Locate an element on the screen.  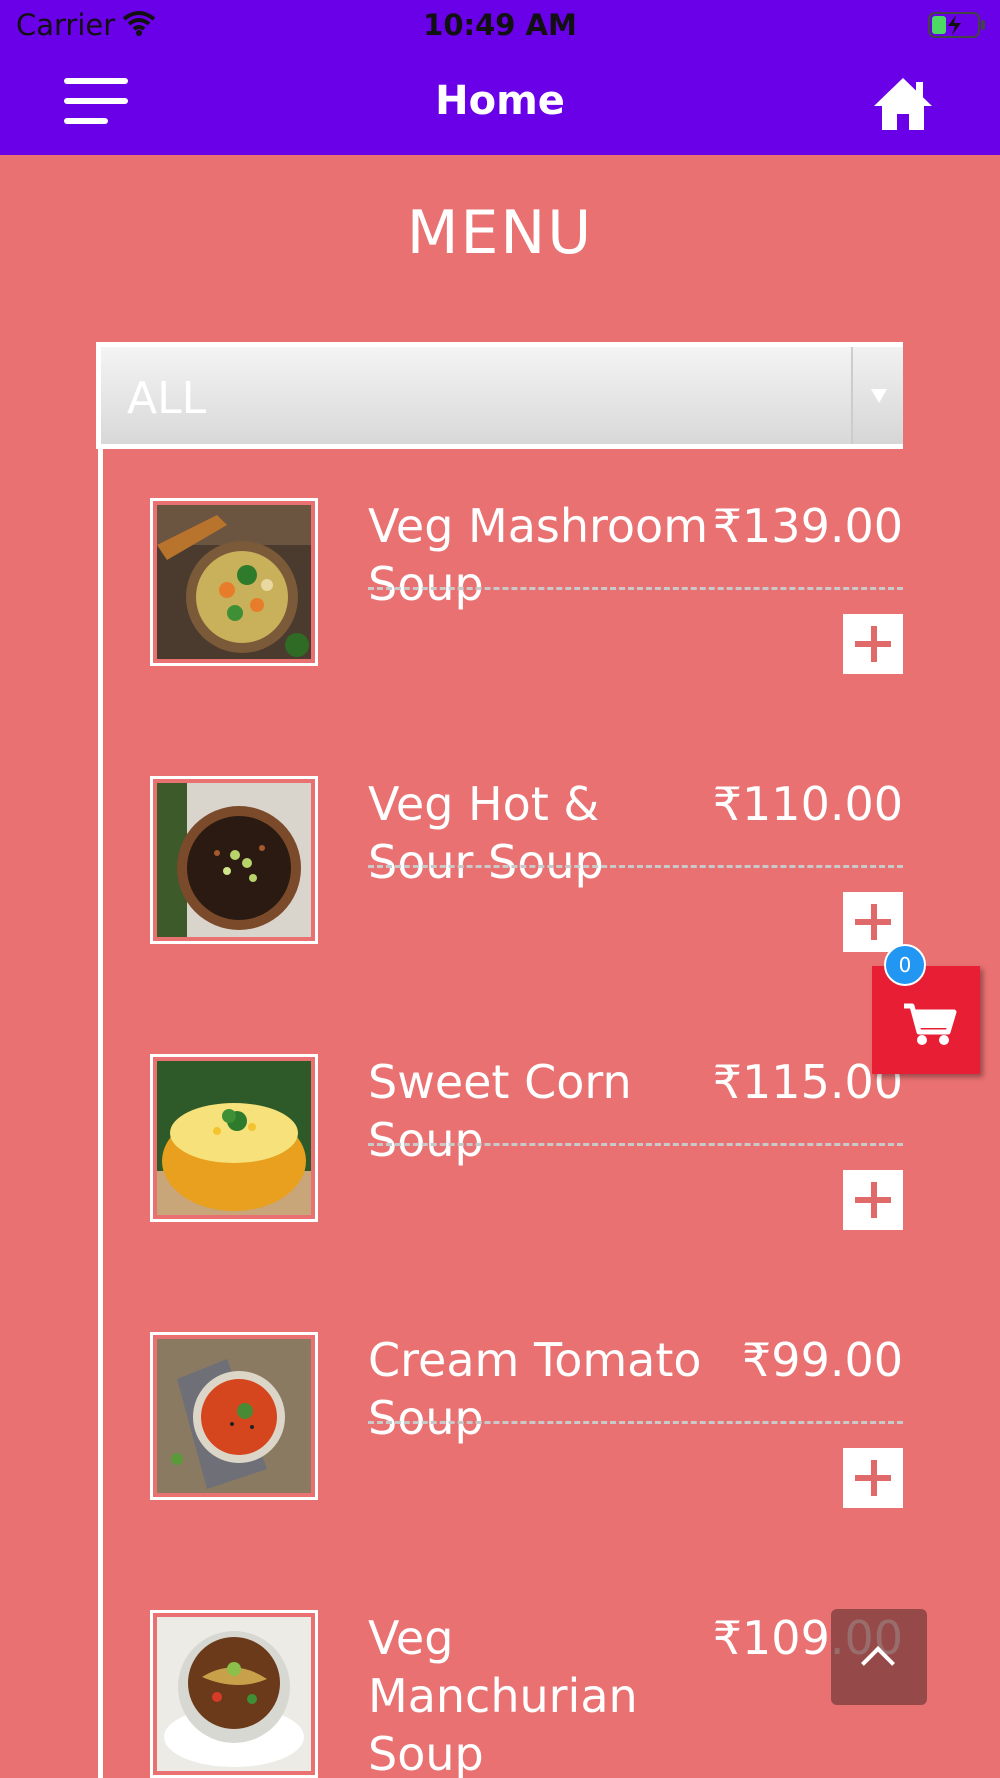
item-name: Sweet Corn Soup is located at coordinates (500, 1111).